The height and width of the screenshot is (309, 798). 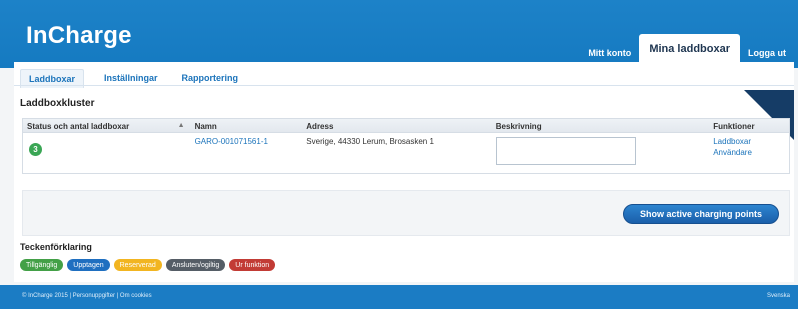 I want to click on function-links: Laddboxar Användare, so click(x=749, y=147).